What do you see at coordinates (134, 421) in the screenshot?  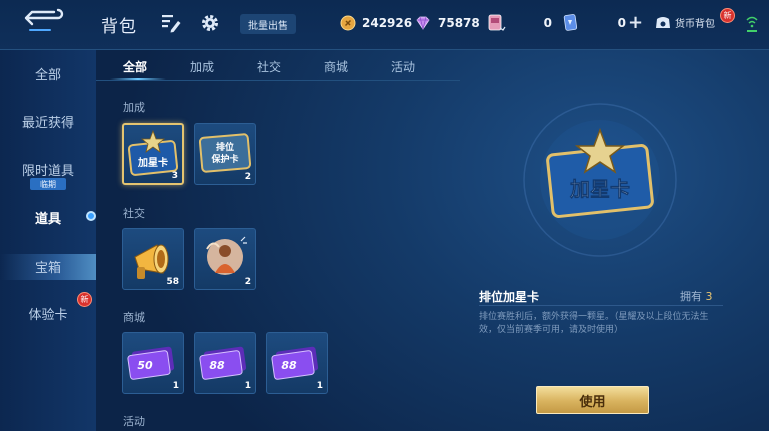 I see `section-label-event: 活动` at bounding box center [134, 421].